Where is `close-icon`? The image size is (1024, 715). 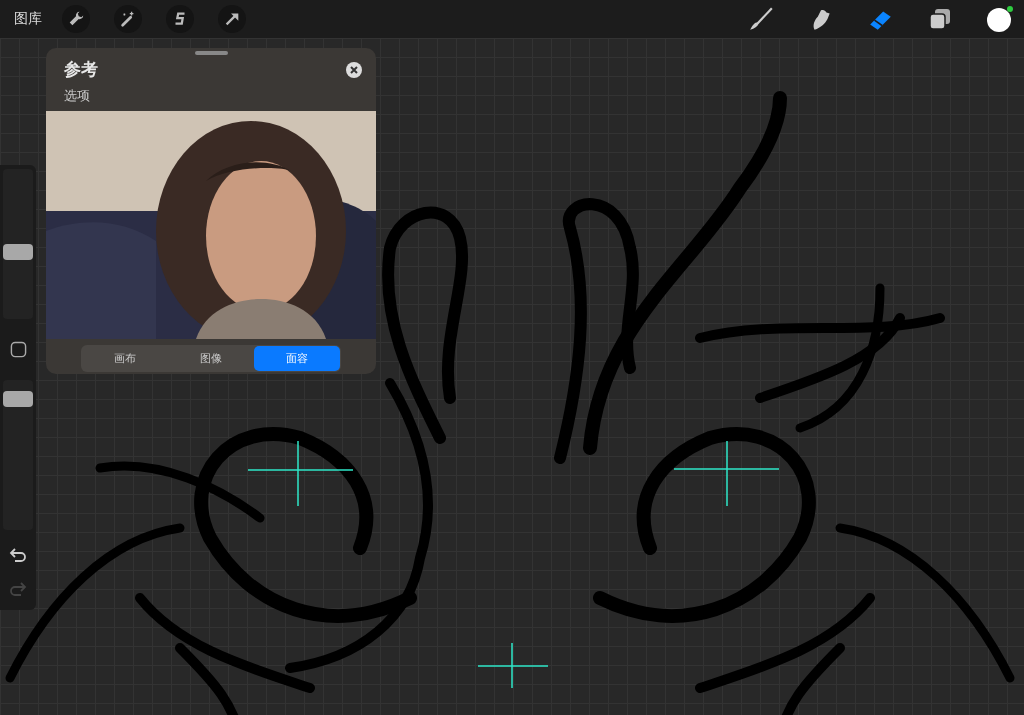
close-icon is located at coordinates (354, 70).